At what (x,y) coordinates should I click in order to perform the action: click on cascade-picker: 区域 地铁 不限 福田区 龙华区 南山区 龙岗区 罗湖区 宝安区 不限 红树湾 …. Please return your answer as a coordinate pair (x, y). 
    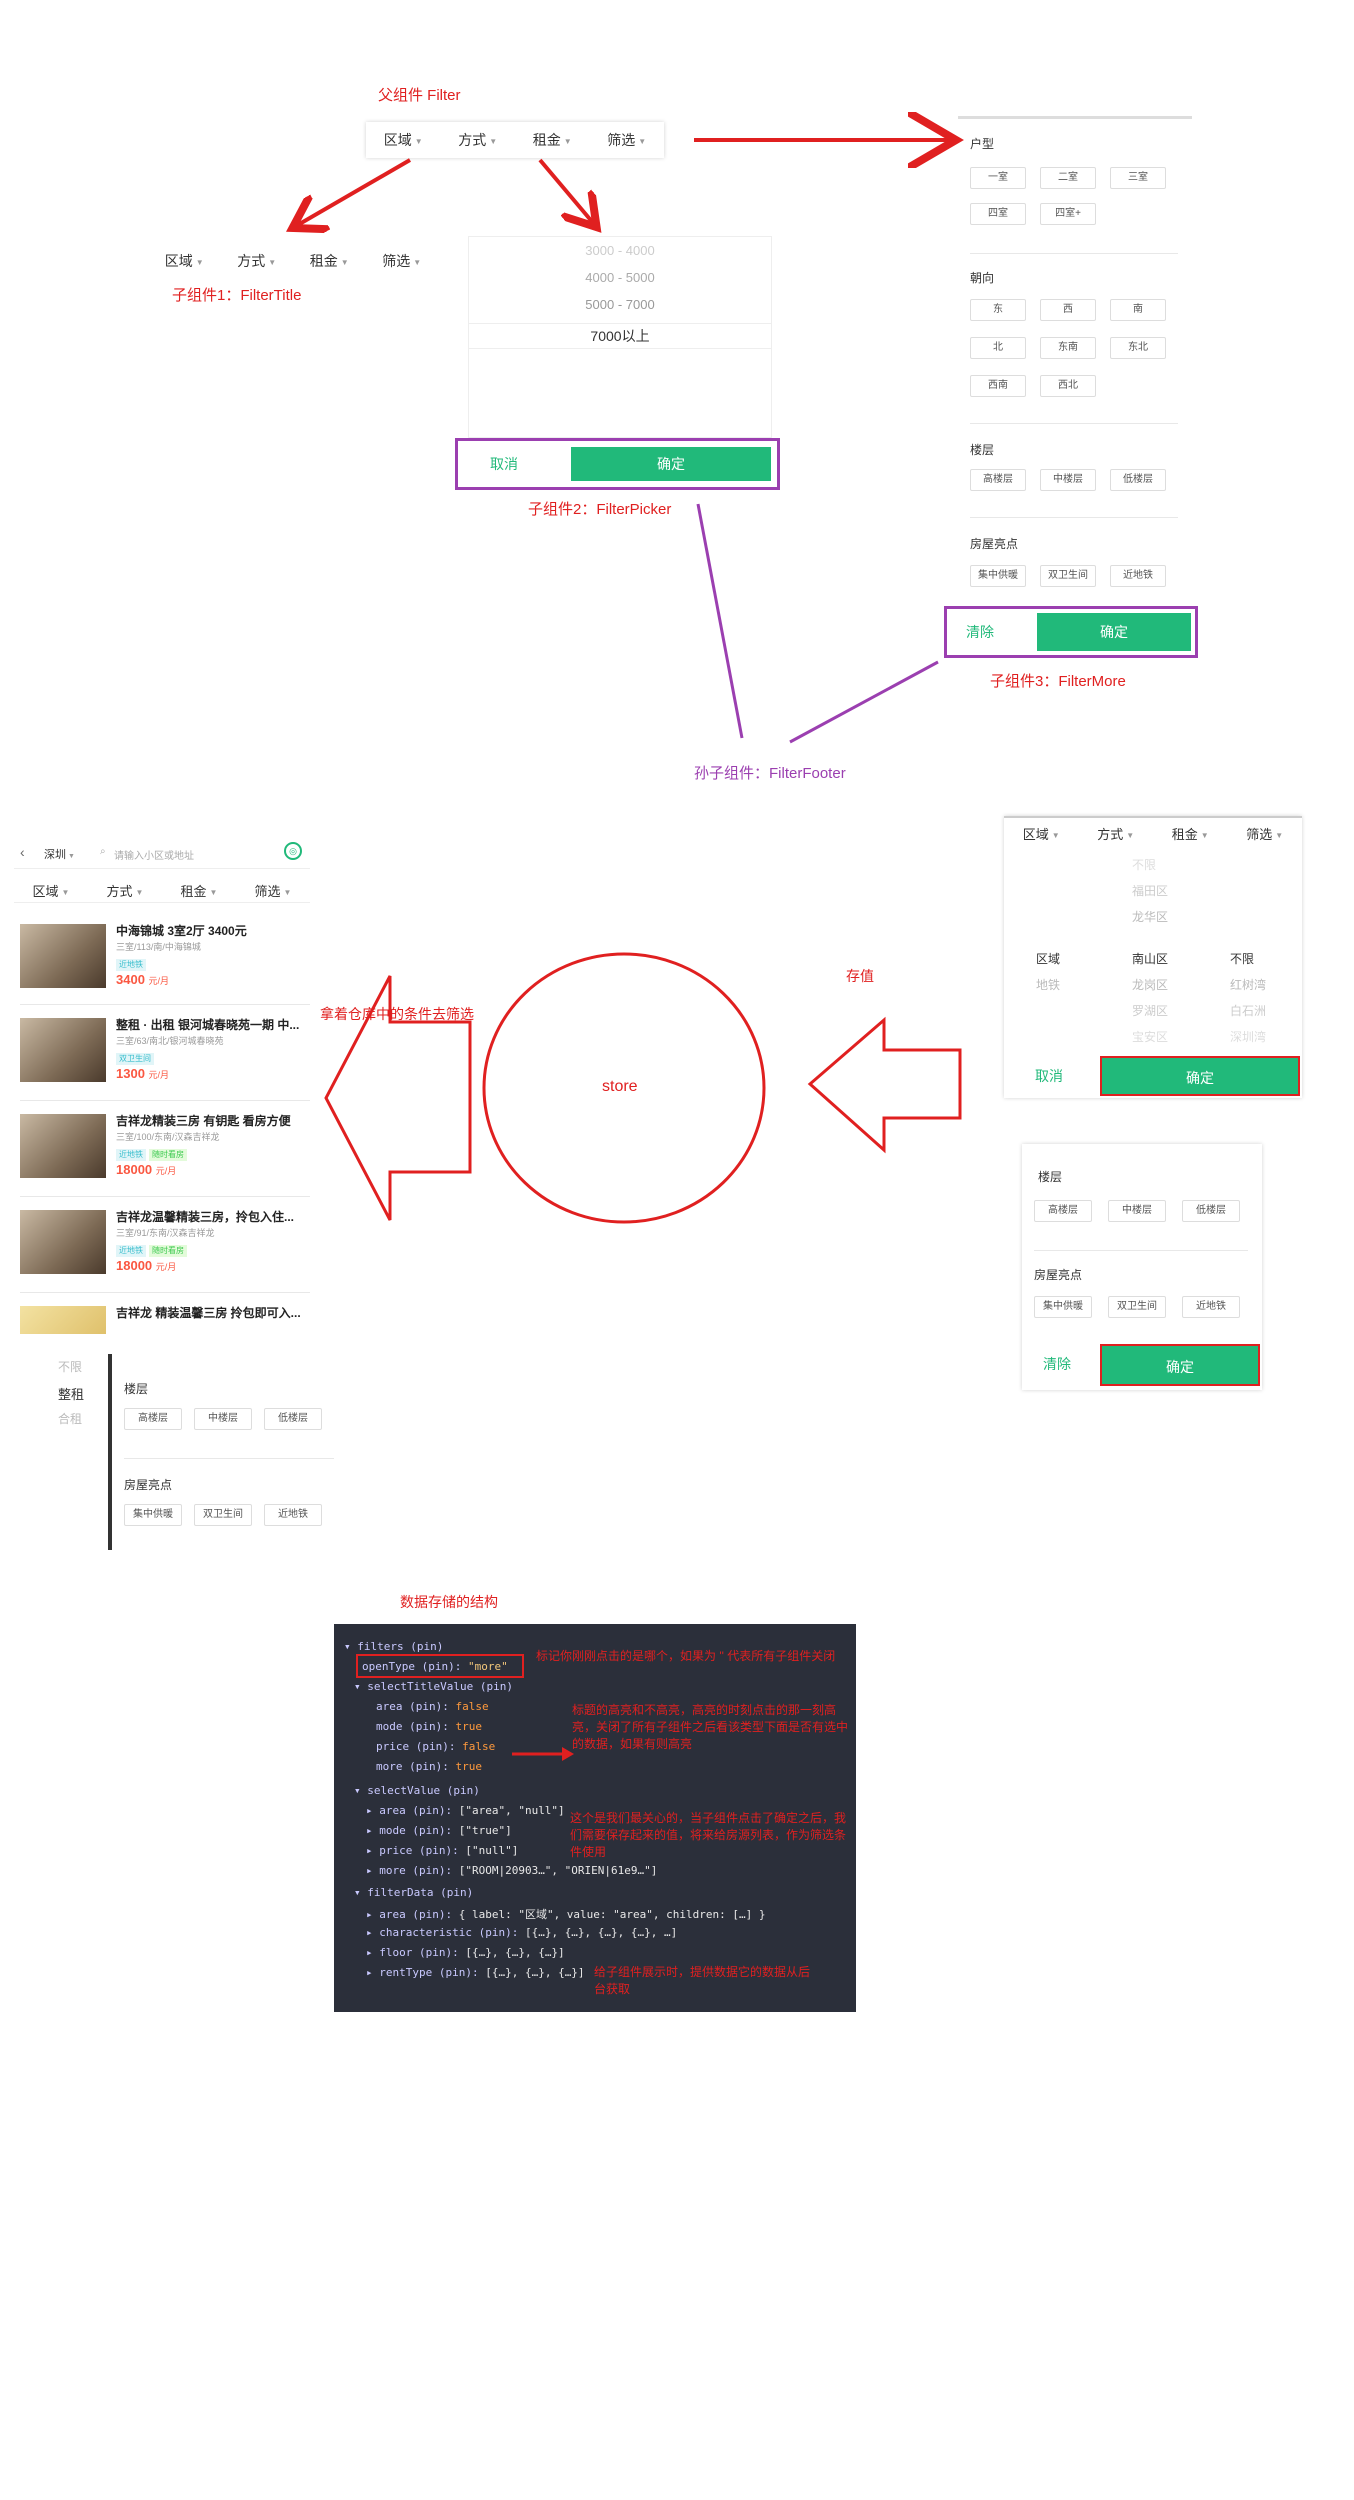
    Looking at the image, I should click on (1153, 952).